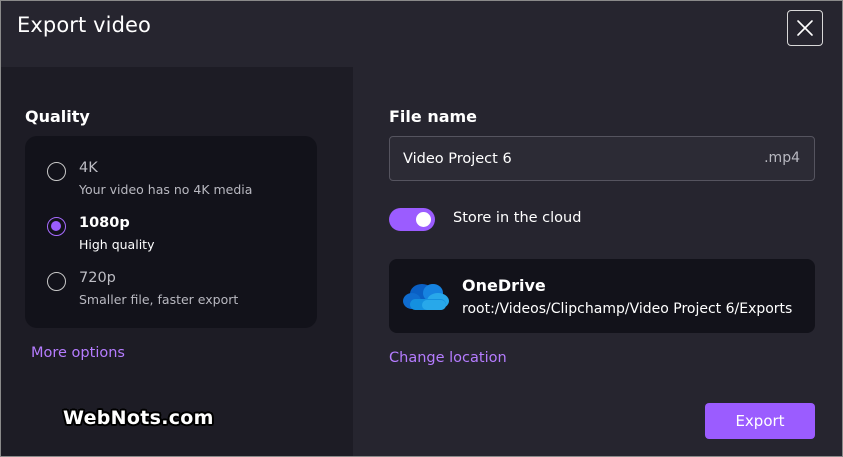 The width and height of the screenshot is (843, 457). Describe the element at coordinates (97, 278) in the screenshot. I see `quality-option-title: 720p` at that location.